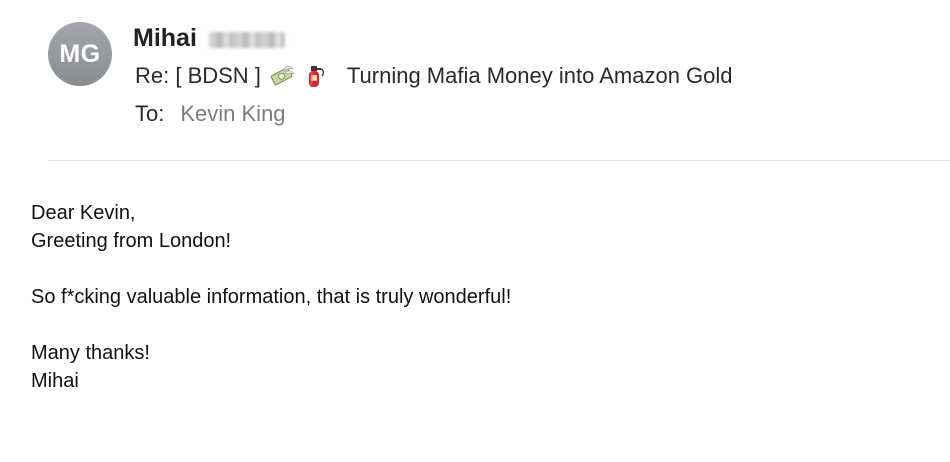 The width and height of the screenshot is (950, 462). What do you see at coordinates (246, 40) in the screenshot?
I see `redacted-sender-surname` at bounding box center [246, 40].